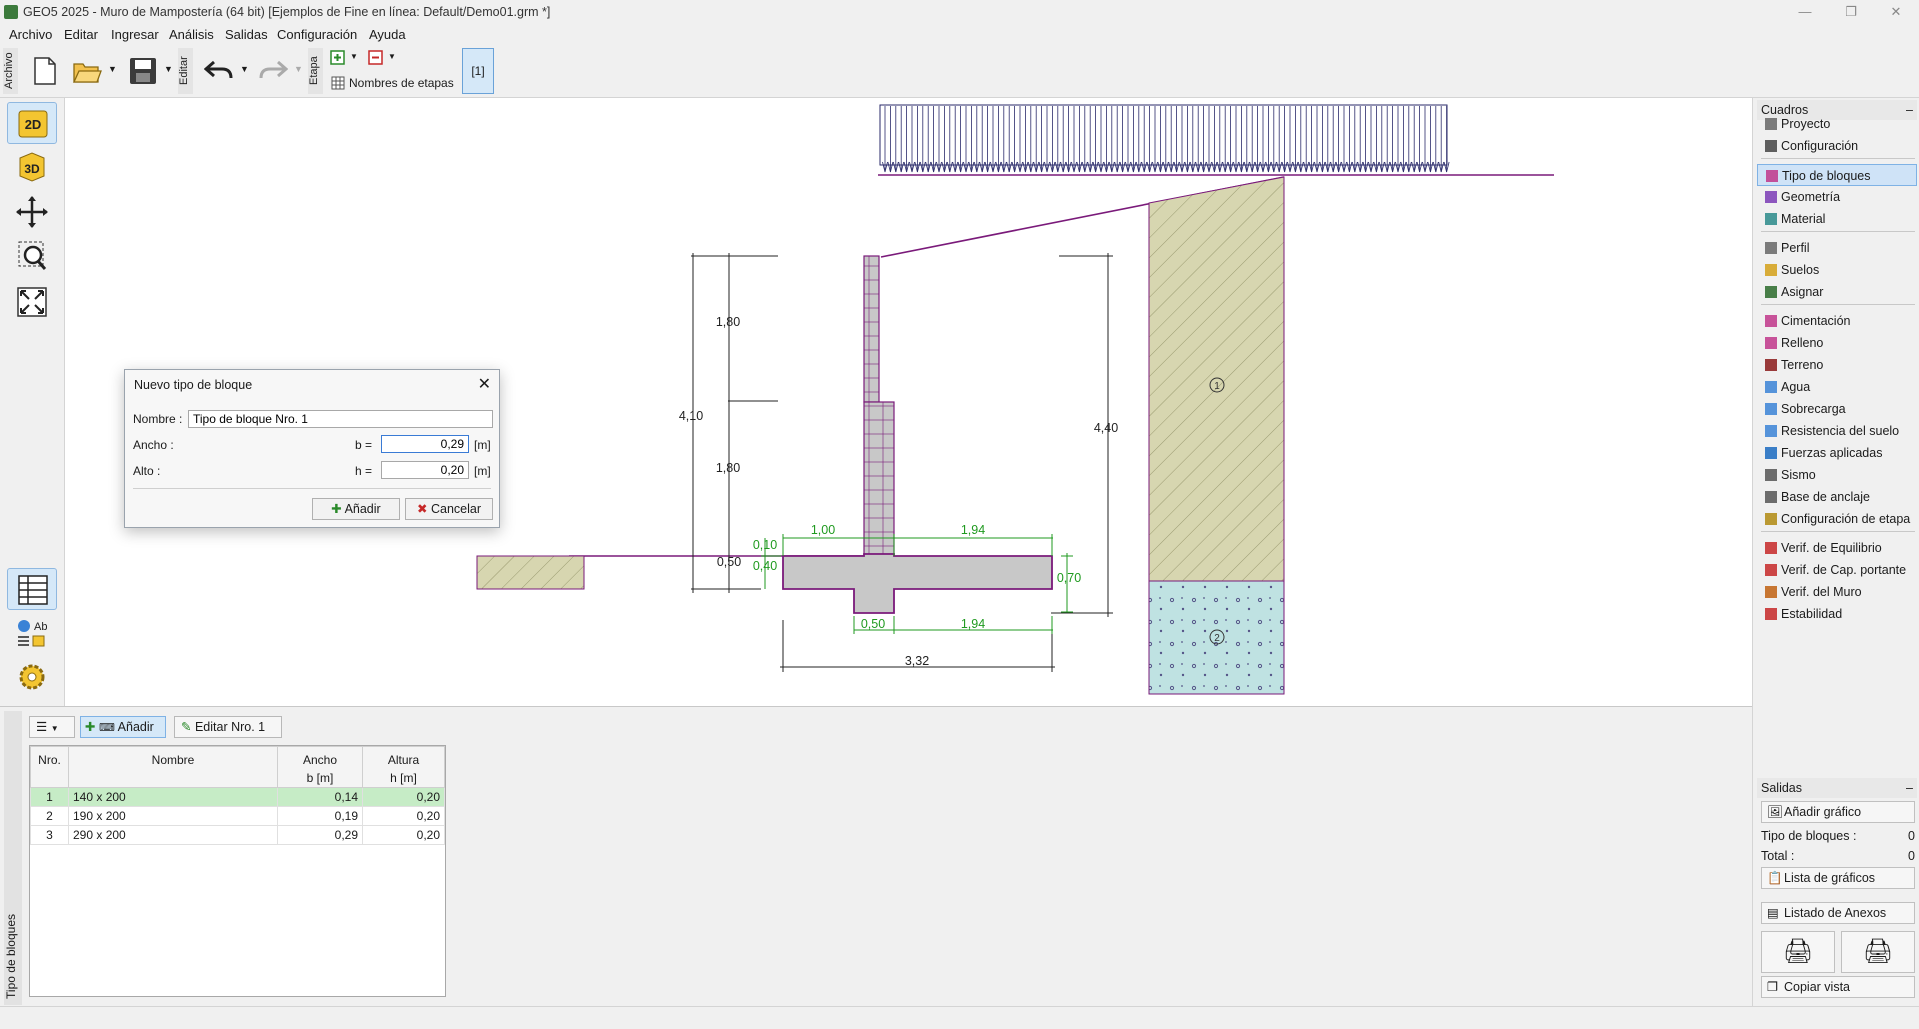 The image size is (1919, 1029). What do you see at coordinates (90, 727) in the screenshot?
I see `add-icon: ✚` at bounding box center [90, 727].